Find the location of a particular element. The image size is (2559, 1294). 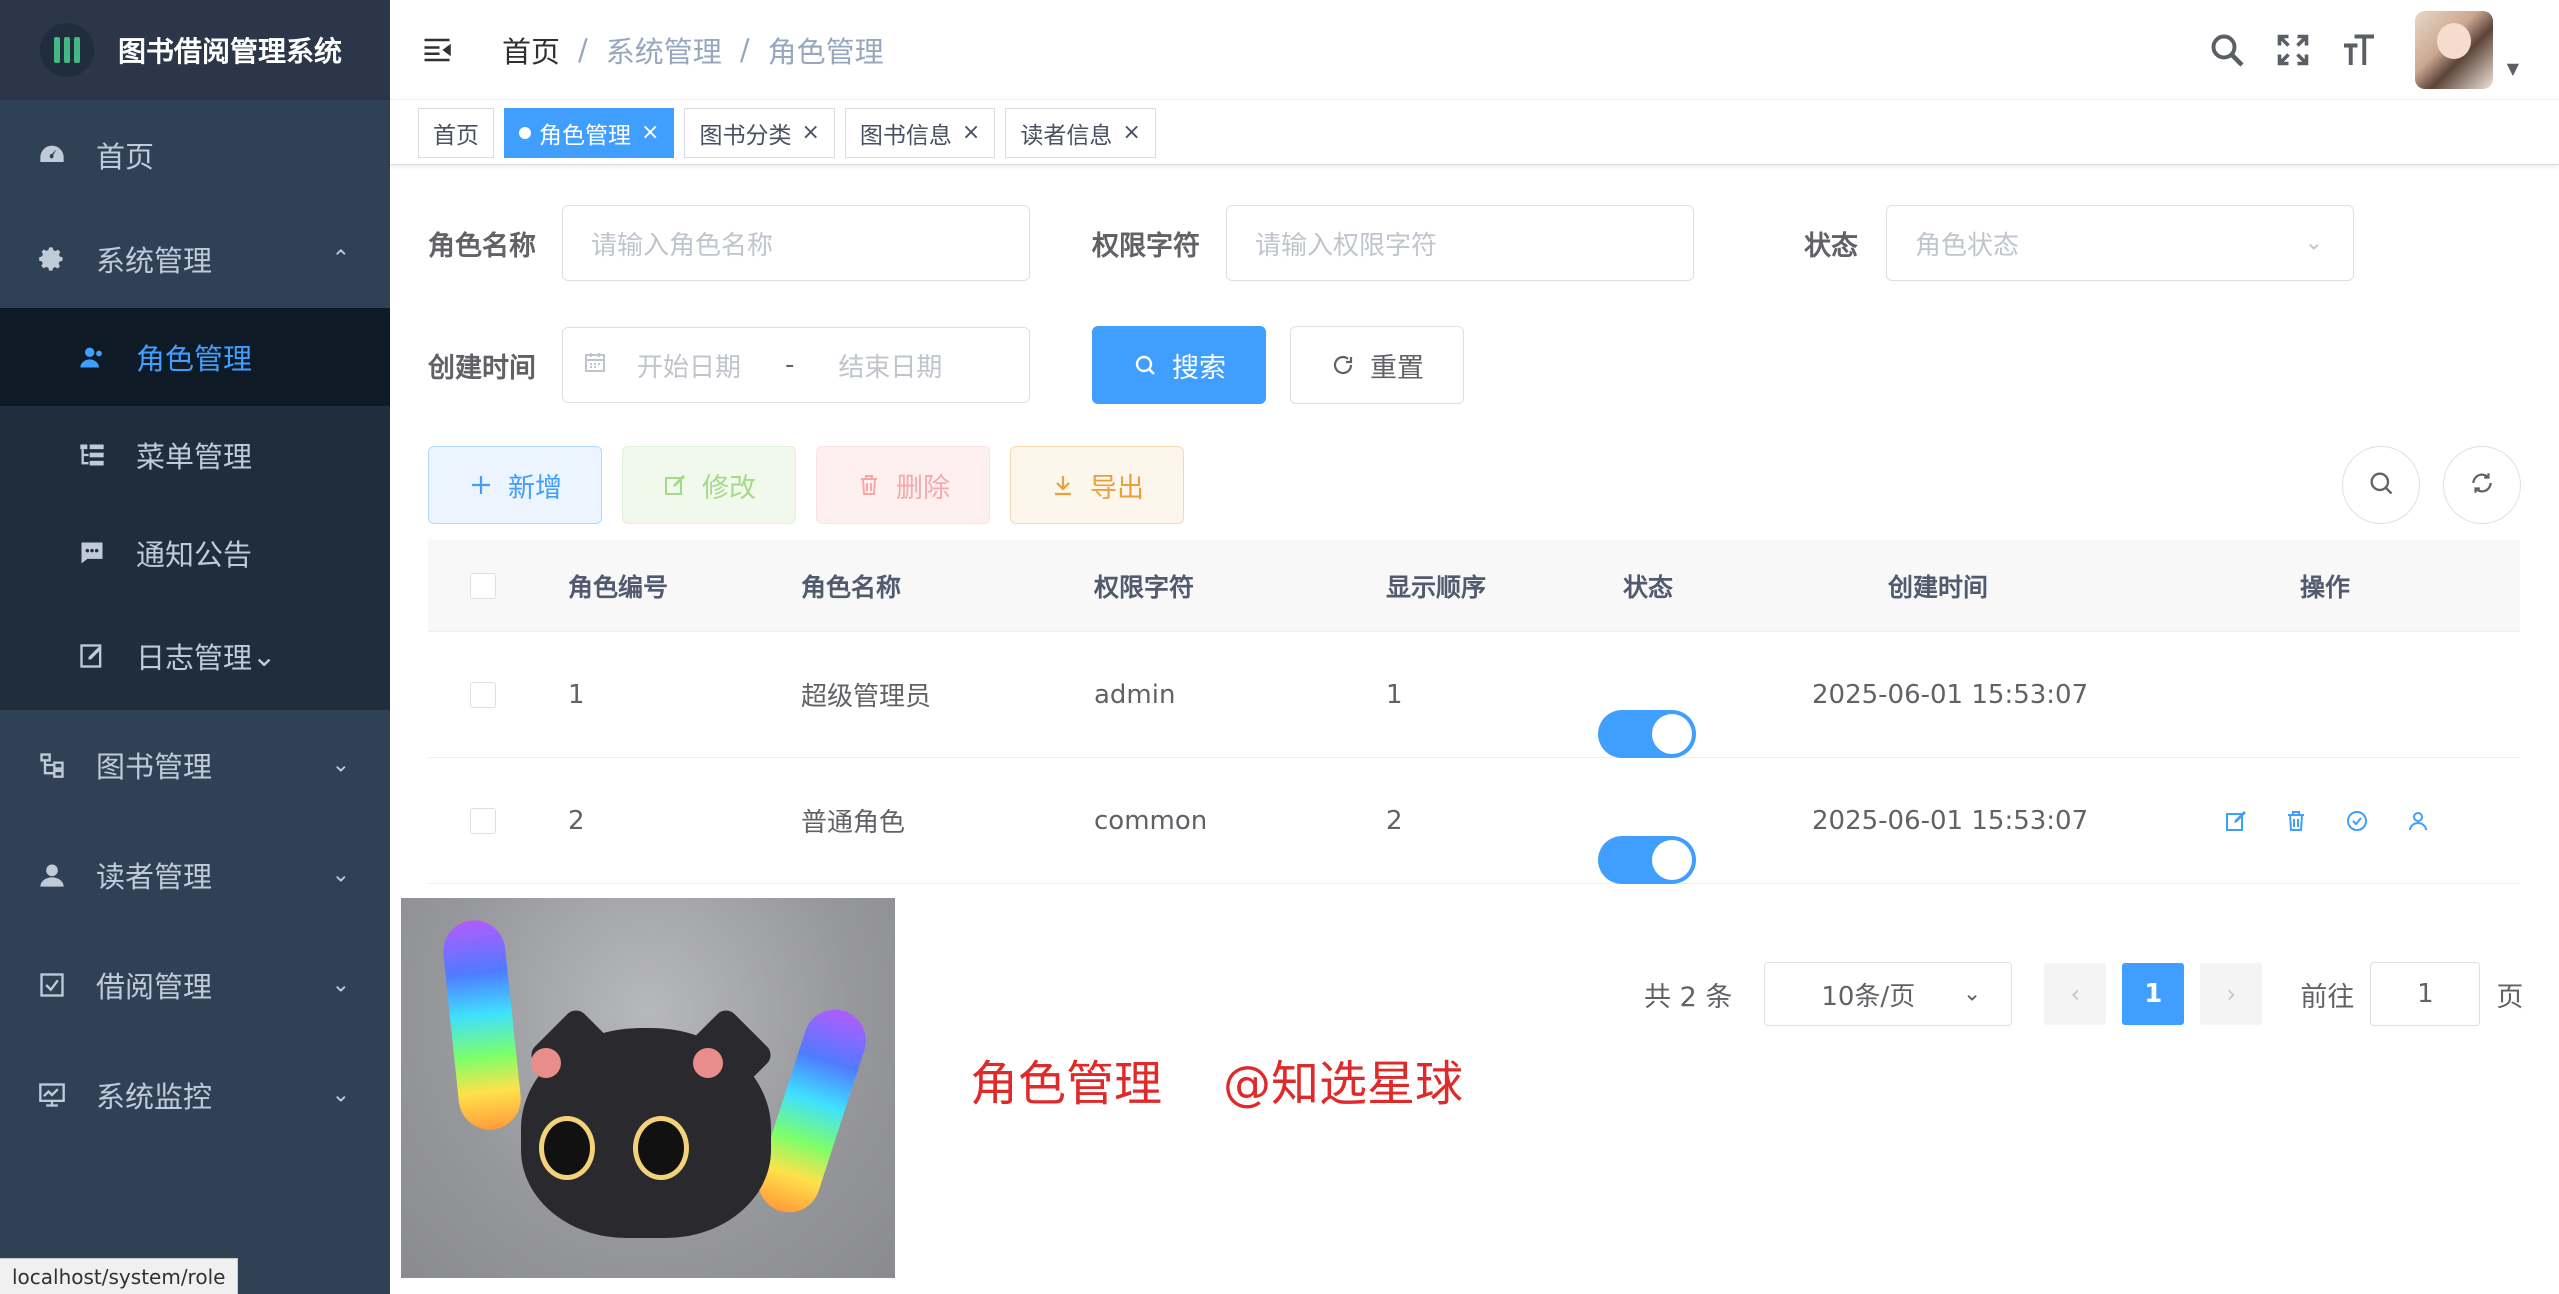

breadcrumb: 首页 / 系统管理 / 角色管理 is located at coordinates (693, 50).